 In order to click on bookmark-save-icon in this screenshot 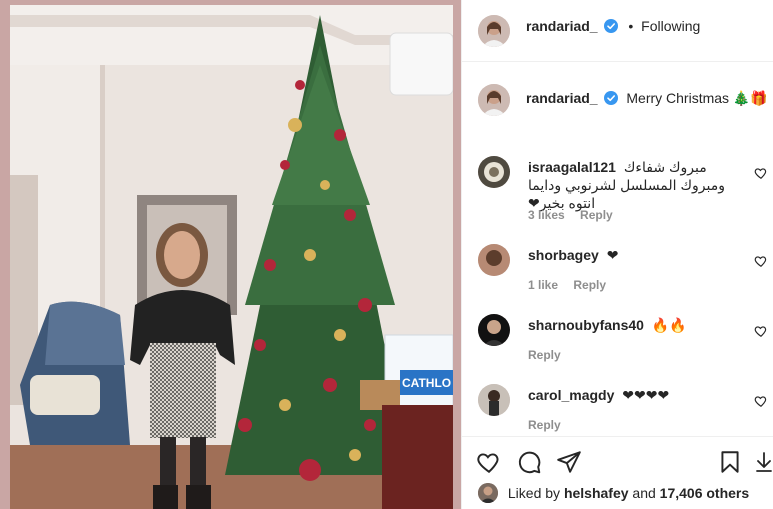, I will do `click(730, 462)`.